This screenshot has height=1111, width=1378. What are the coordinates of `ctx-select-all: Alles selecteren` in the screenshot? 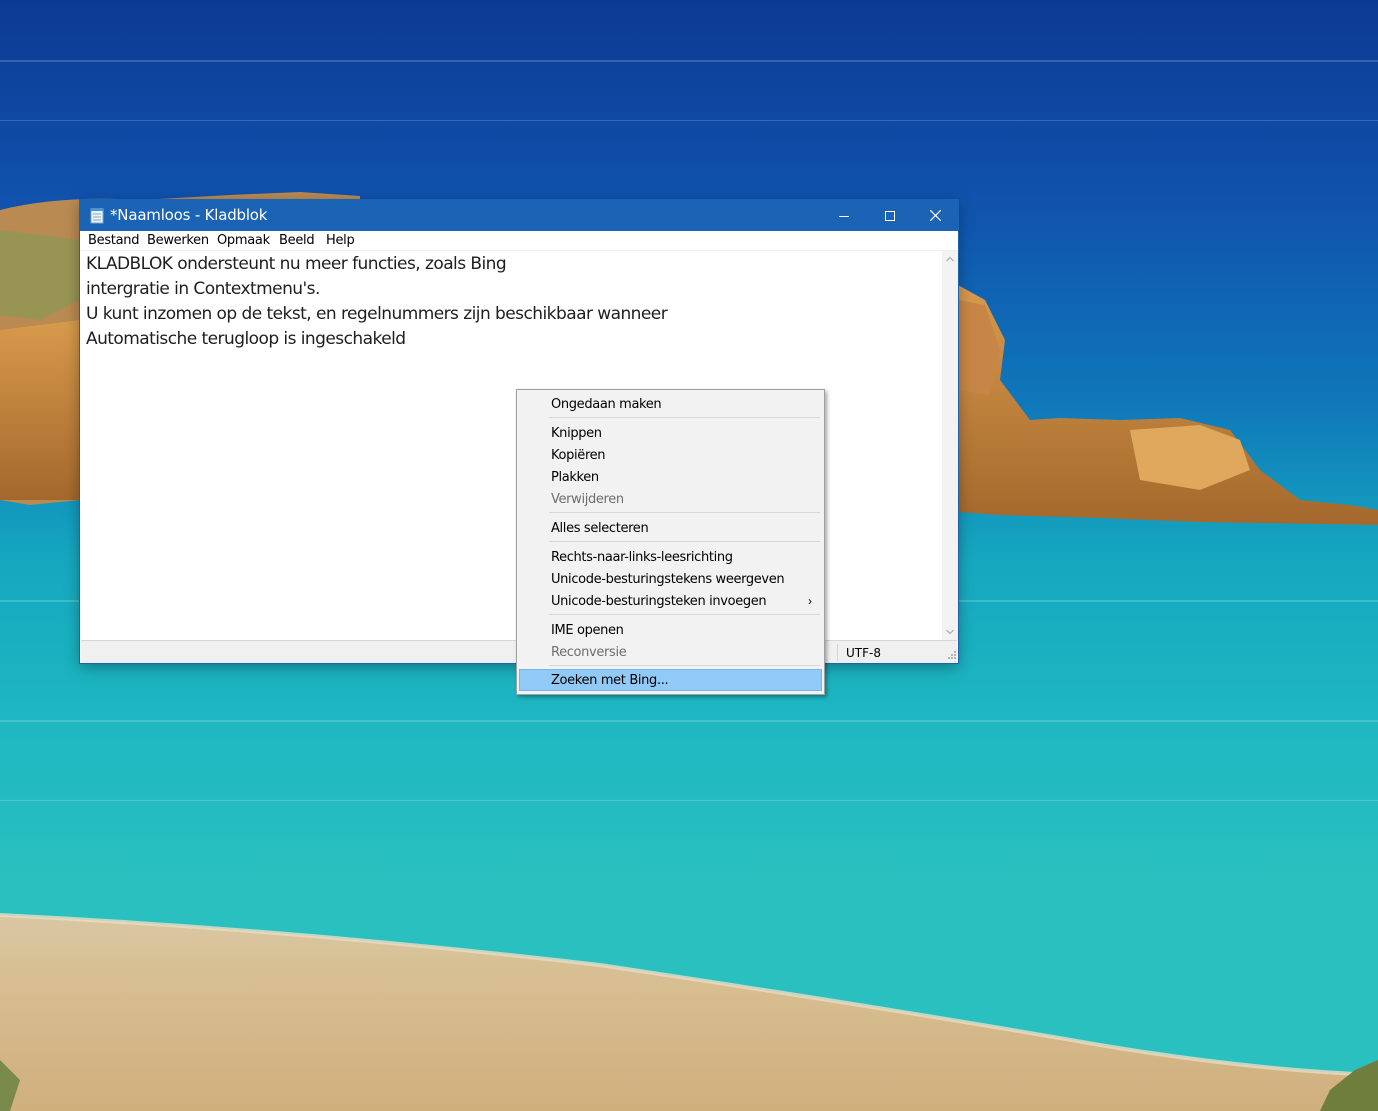 It's located at (670, 528).